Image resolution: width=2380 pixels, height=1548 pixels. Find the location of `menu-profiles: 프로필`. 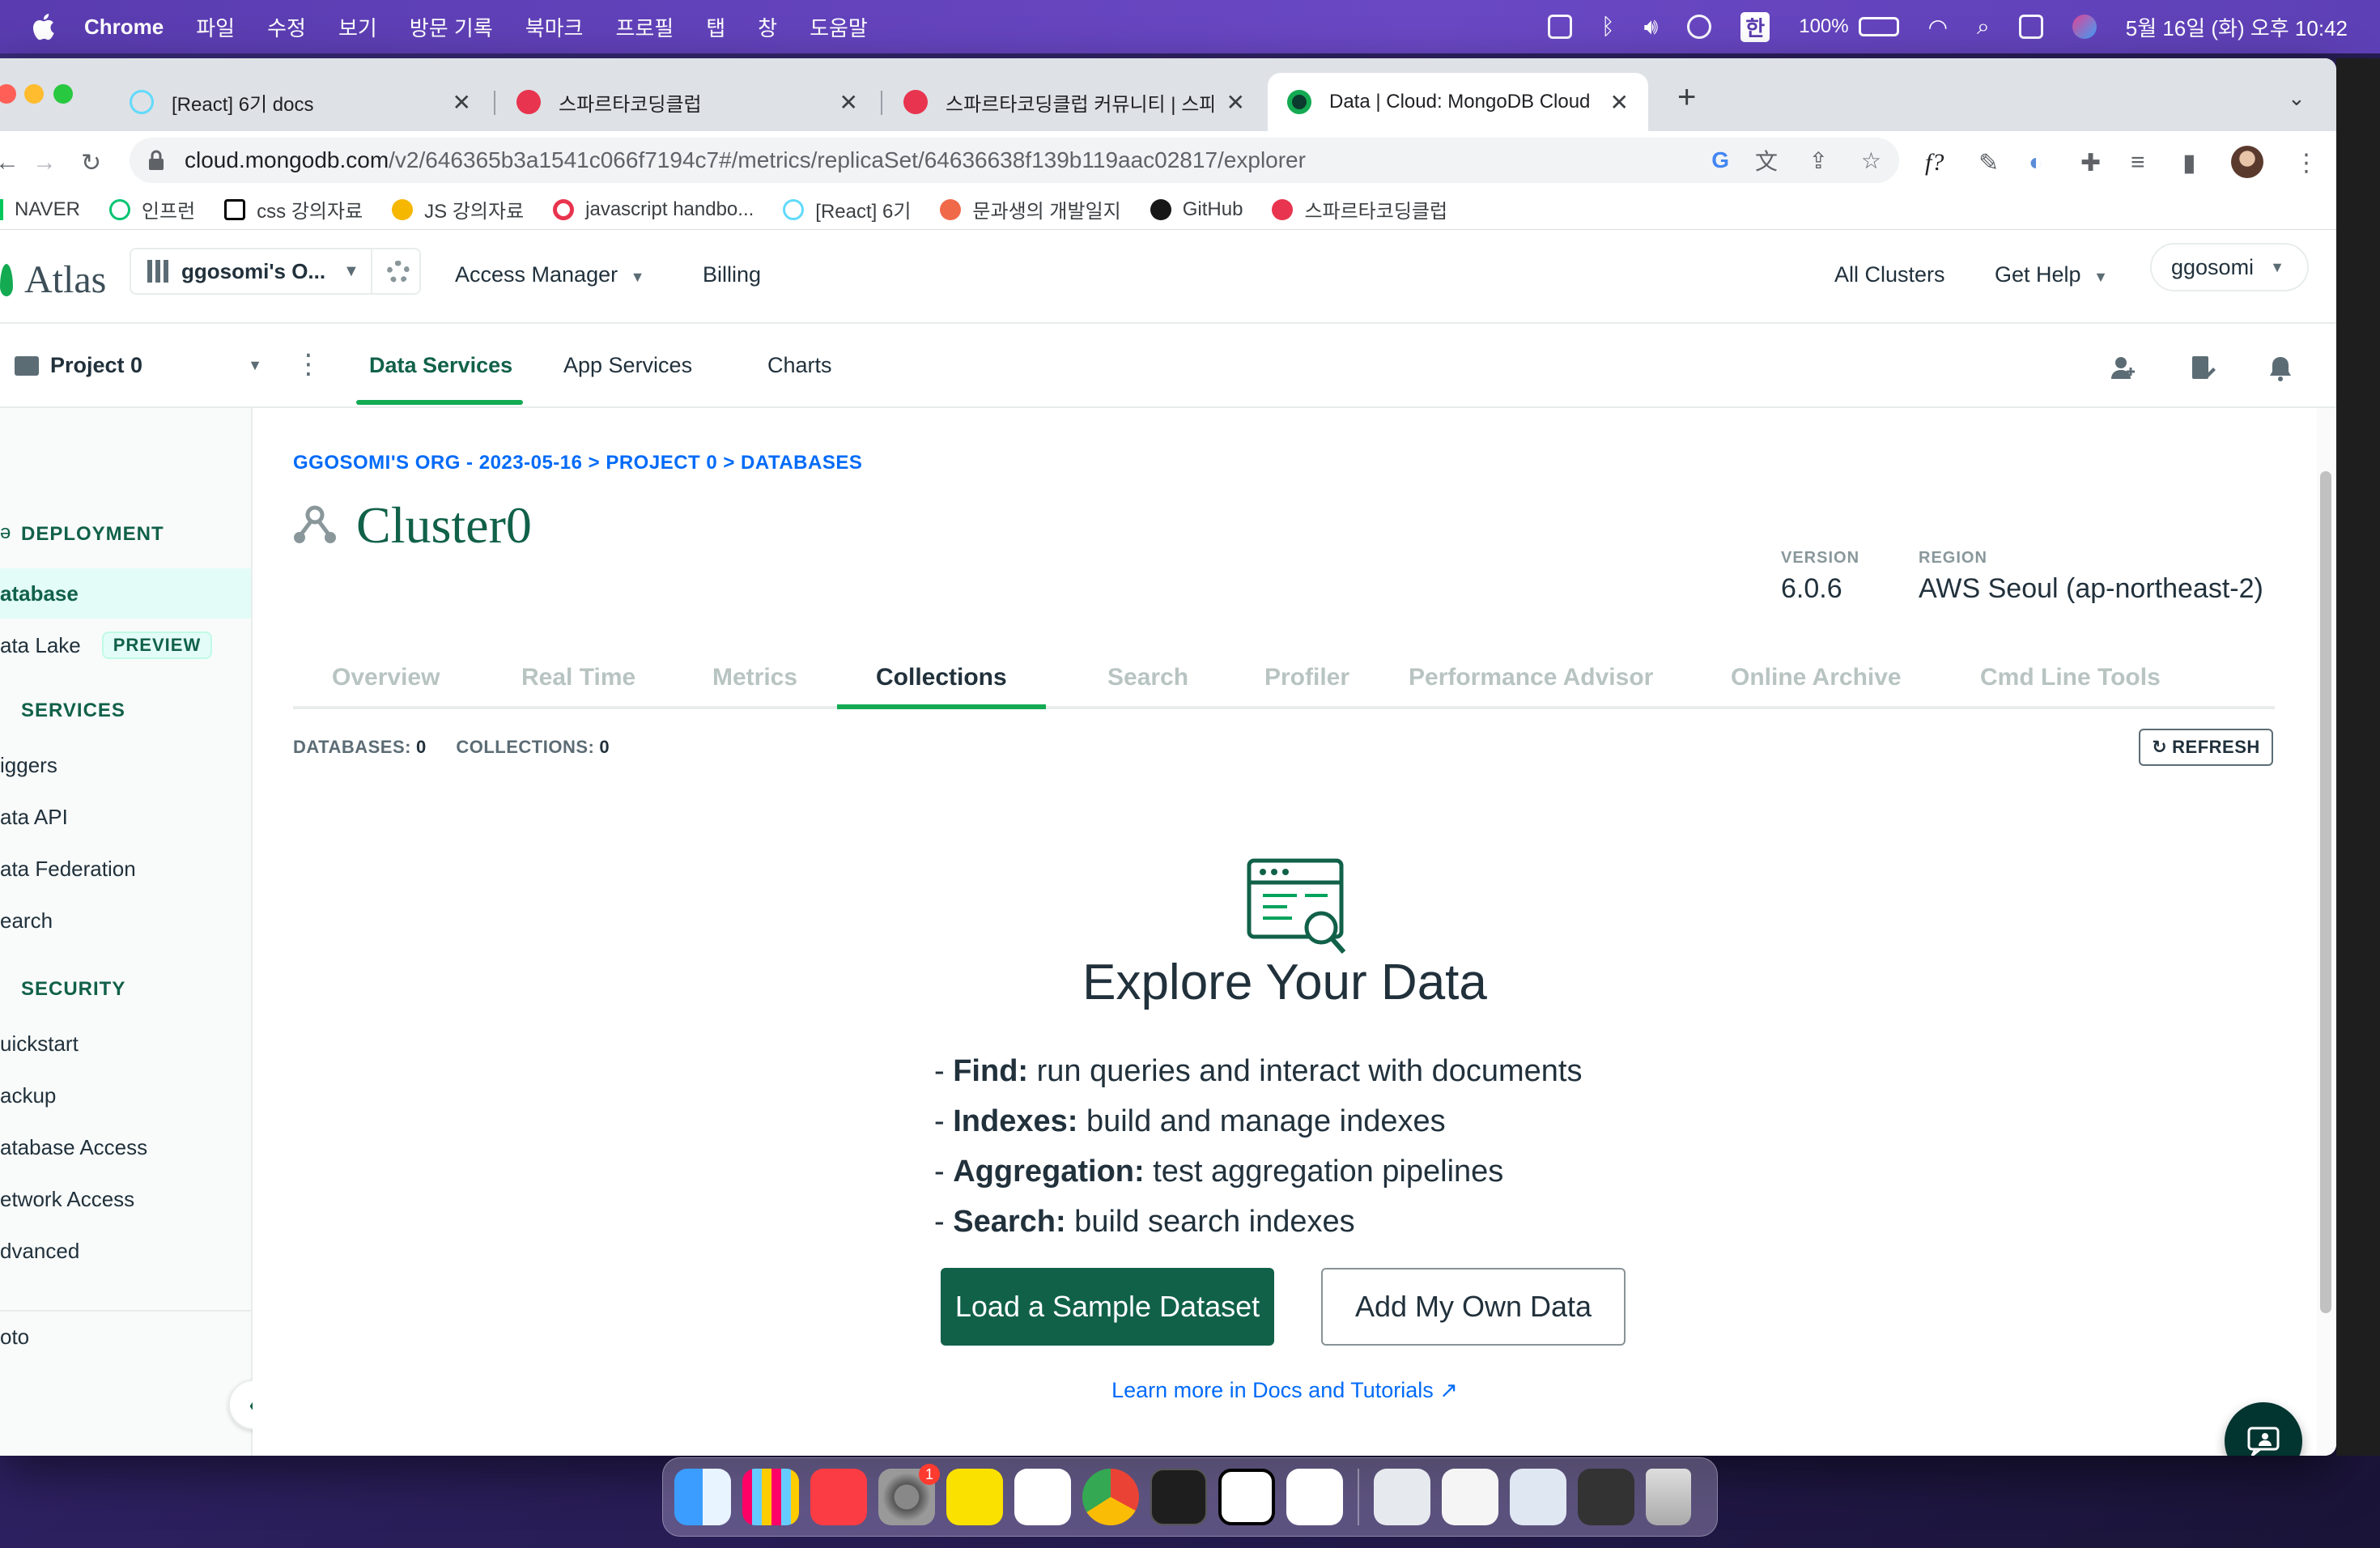

menu-profiles: 프로필 is located at coordinates (644, 27).